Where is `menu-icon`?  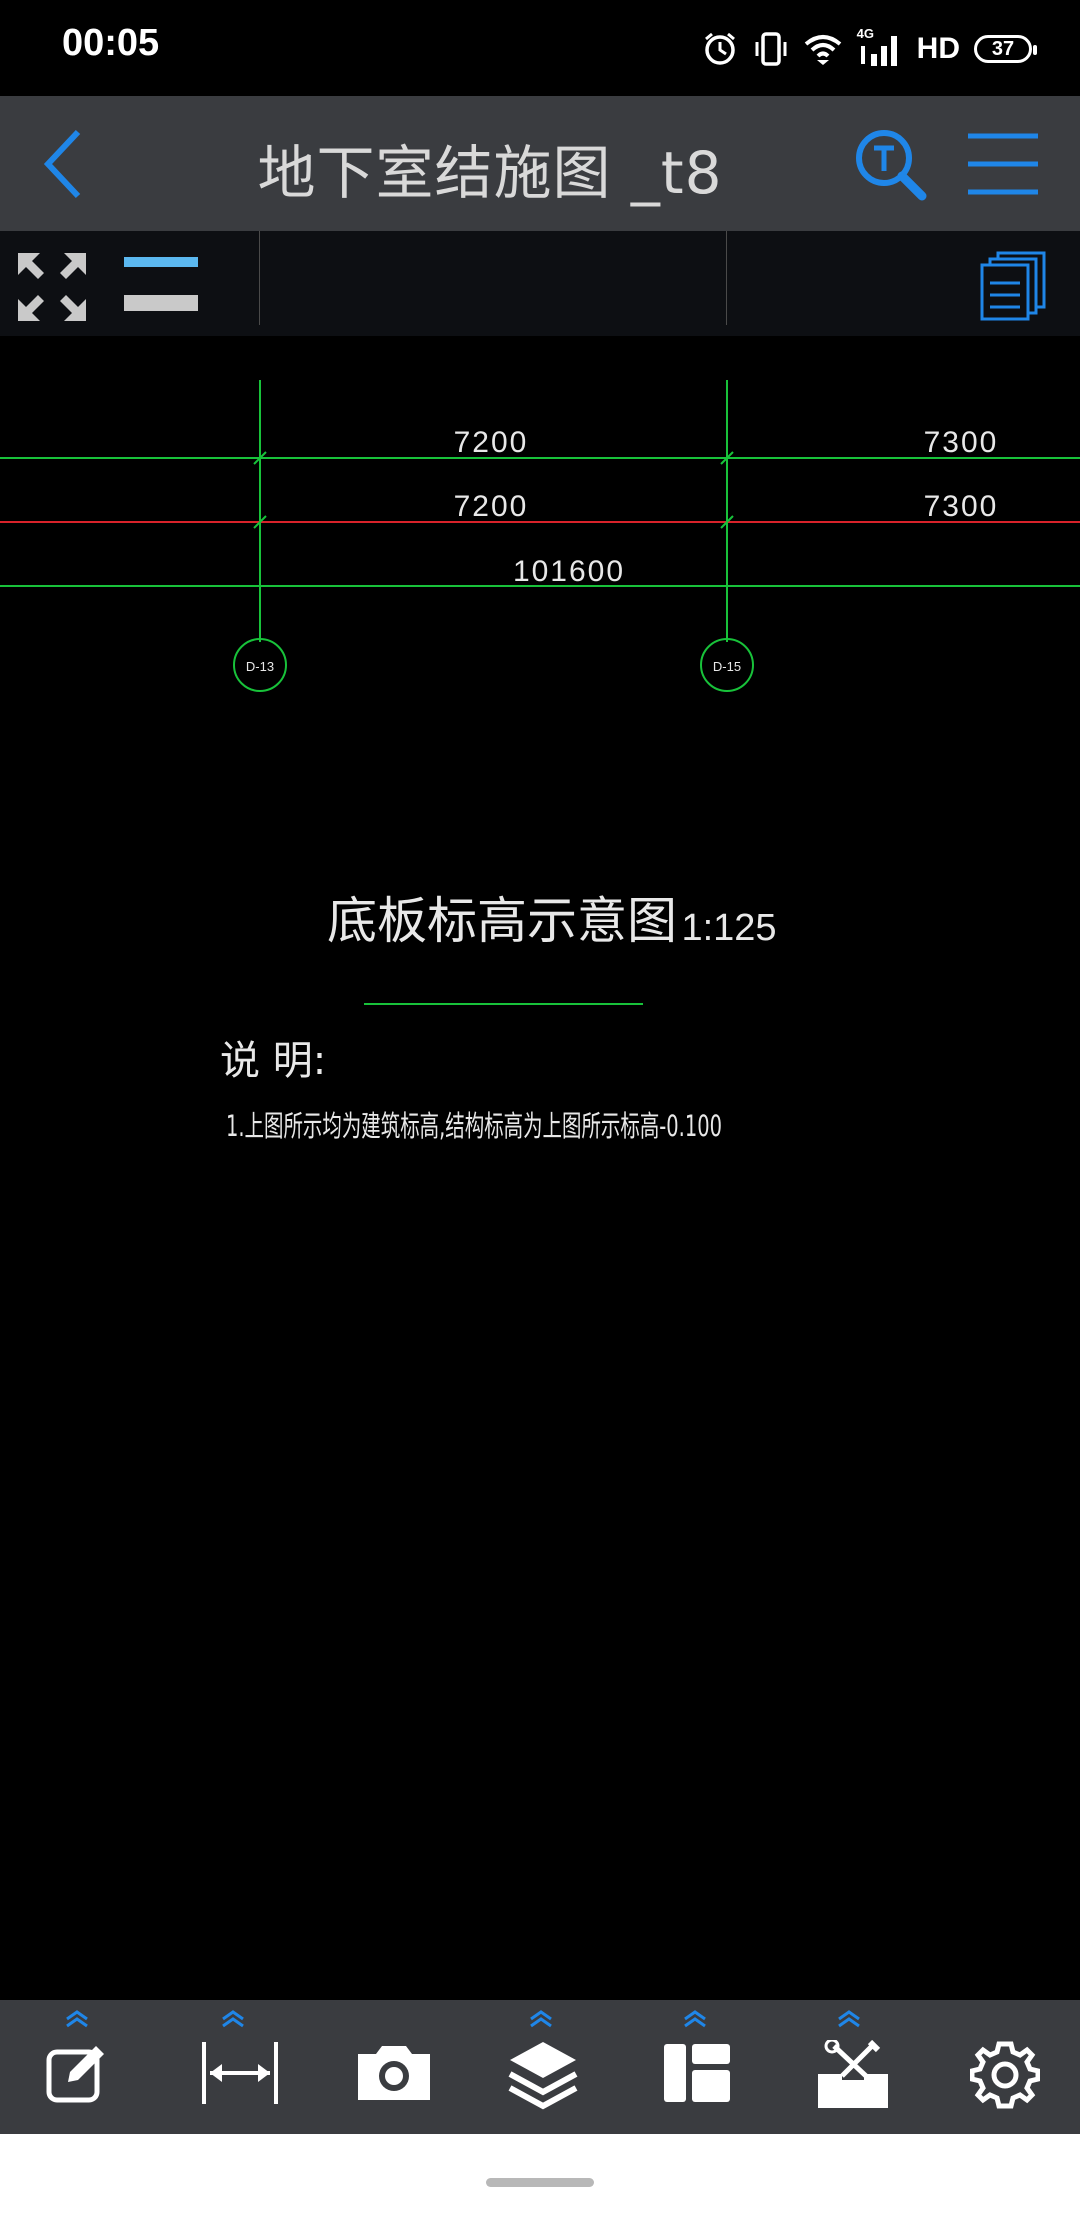
menu-icon is located at coordinates (1003, 164).